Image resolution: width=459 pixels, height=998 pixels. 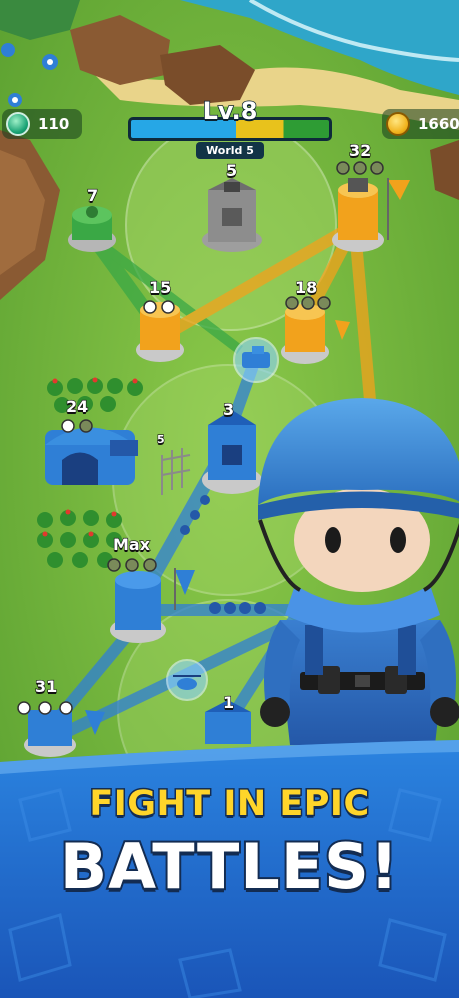 I want to click on coin-count: 1660, so click(x=438, y=124).